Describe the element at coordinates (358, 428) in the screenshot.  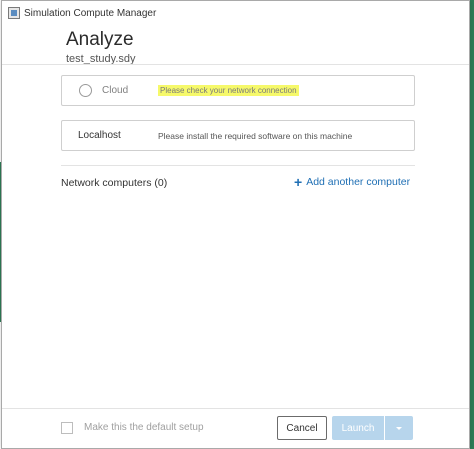
I see `launch-button: Launch` at that location.